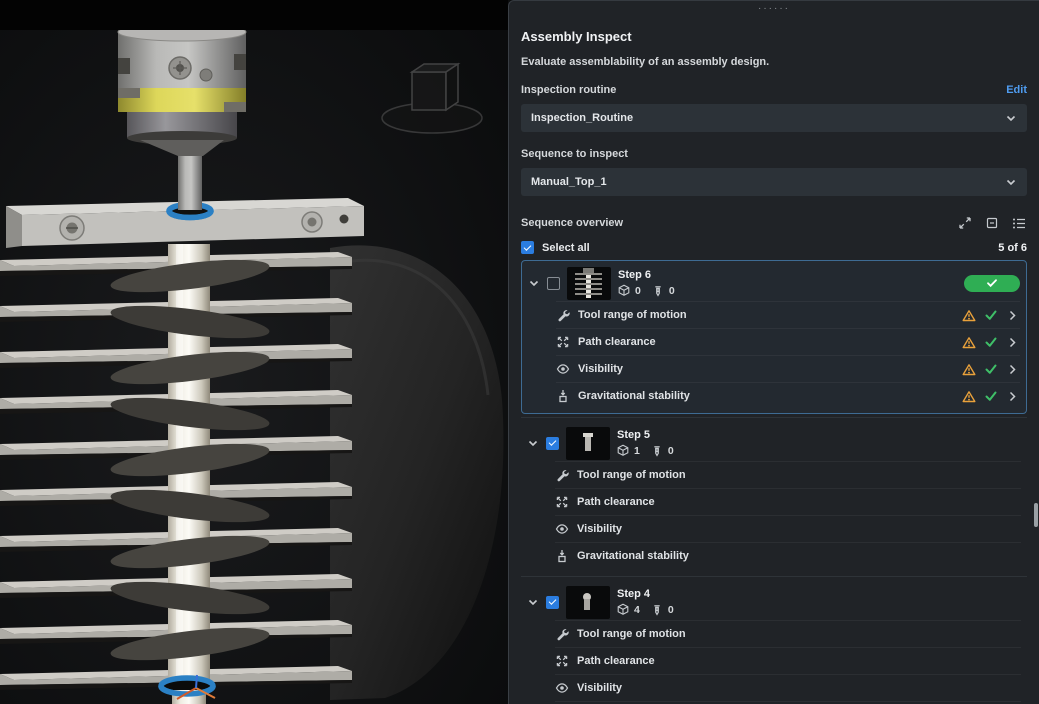  I want to click on list-view-icon, so click(1019, 223).